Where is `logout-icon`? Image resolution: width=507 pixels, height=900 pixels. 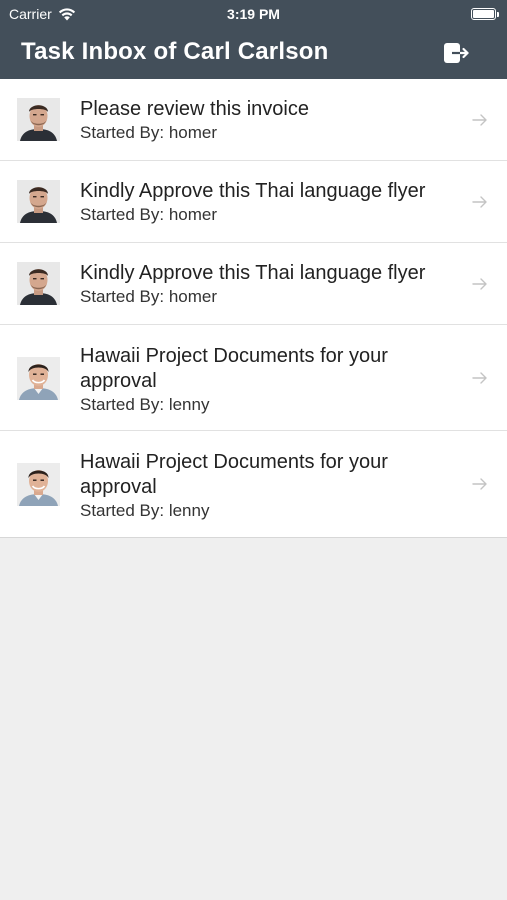
logout-icon is located at coordinates (456, 53).